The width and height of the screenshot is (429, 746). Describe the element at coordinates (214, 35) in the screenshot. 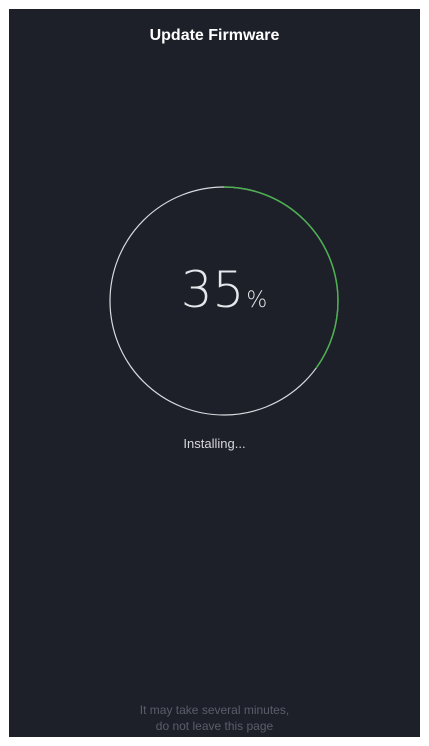

I see `page-title: Update Firmware` at that location.